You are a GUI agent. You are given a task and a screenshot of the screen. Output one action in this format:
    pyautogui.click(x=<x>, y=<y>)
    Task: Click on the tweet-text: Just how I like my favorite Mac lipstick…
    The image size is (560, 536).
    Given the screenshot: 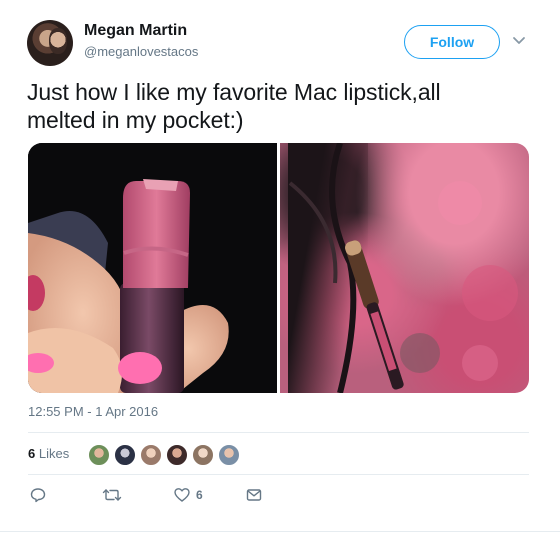 What is the action you would take?
    pyautogui.click(x=277, y=106)
    